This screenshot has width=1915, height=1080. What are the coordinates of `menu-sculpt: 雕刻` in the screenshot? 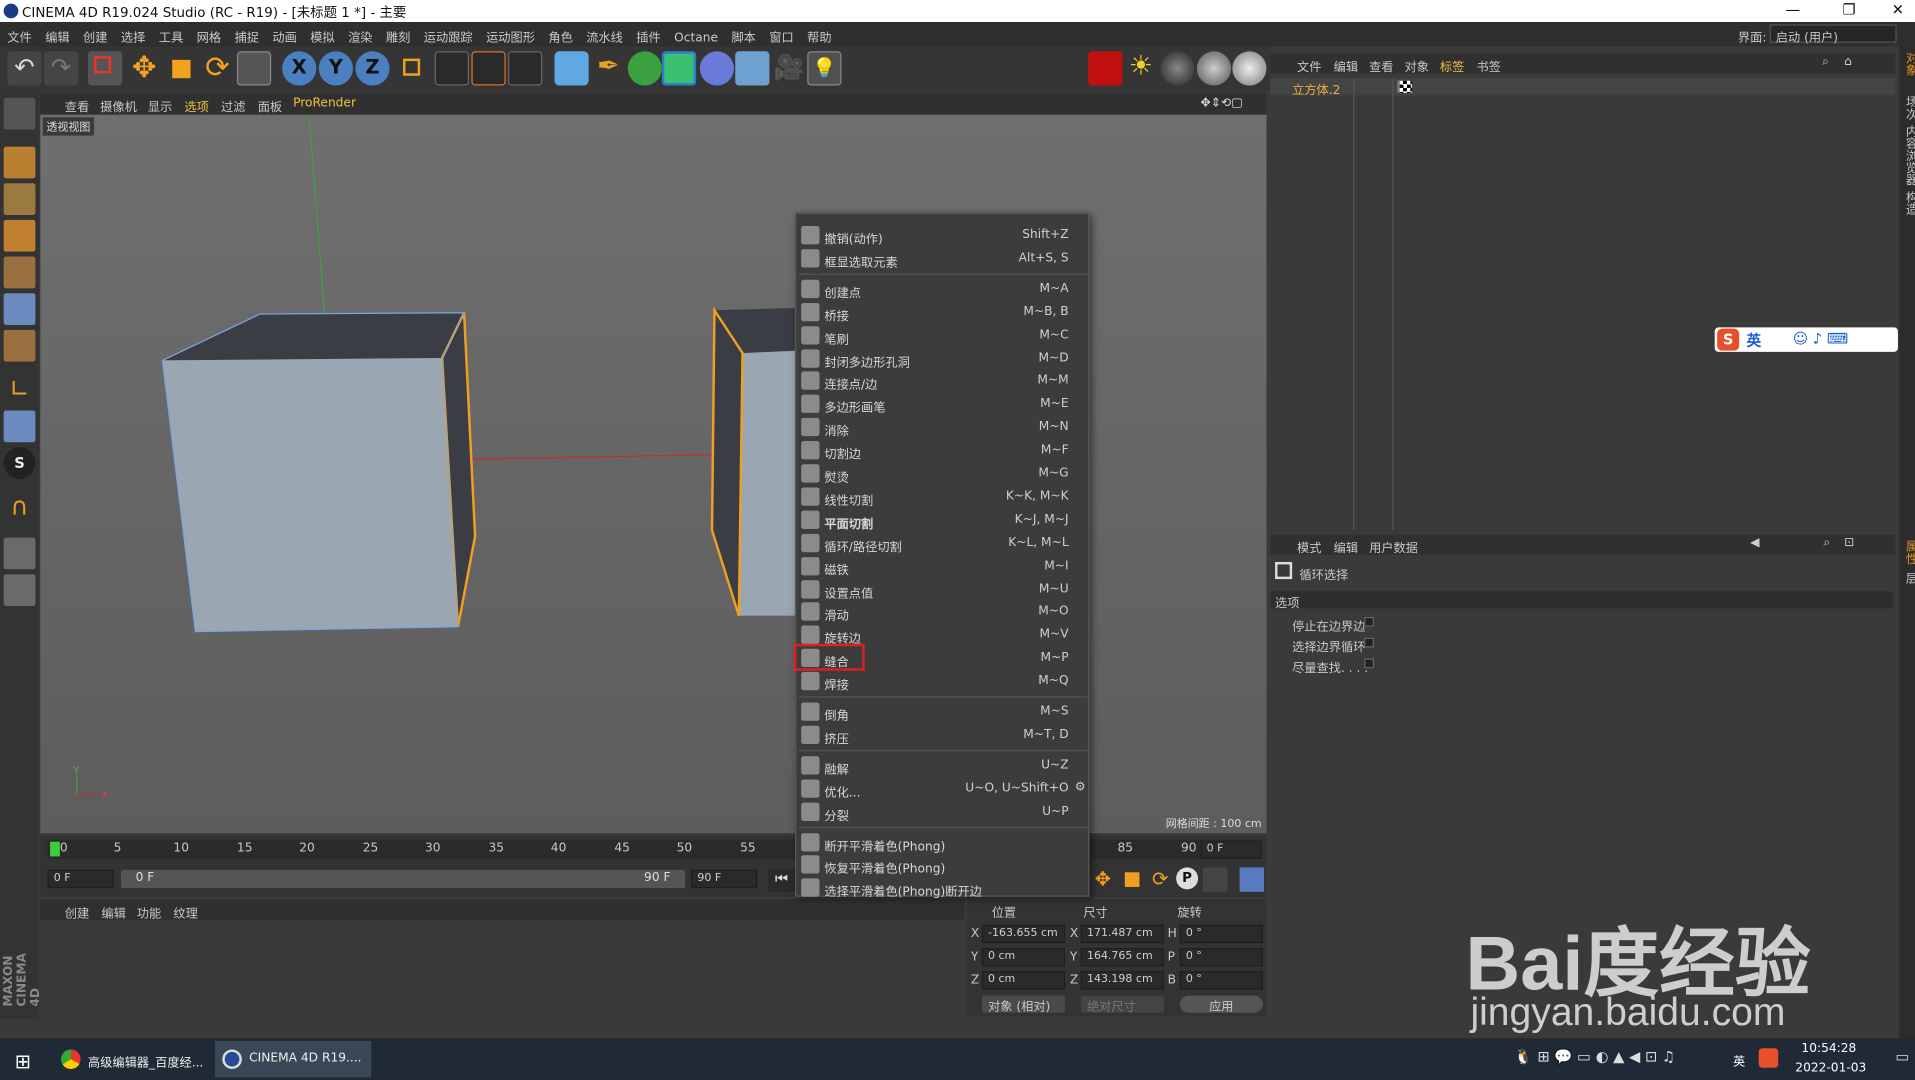 It's located at (398, 33).